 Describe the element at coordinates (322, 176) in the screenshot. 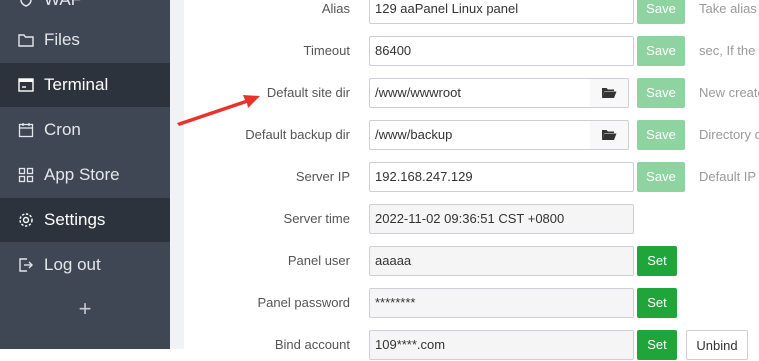

I see `server-ip-label: Server IP` at that location.